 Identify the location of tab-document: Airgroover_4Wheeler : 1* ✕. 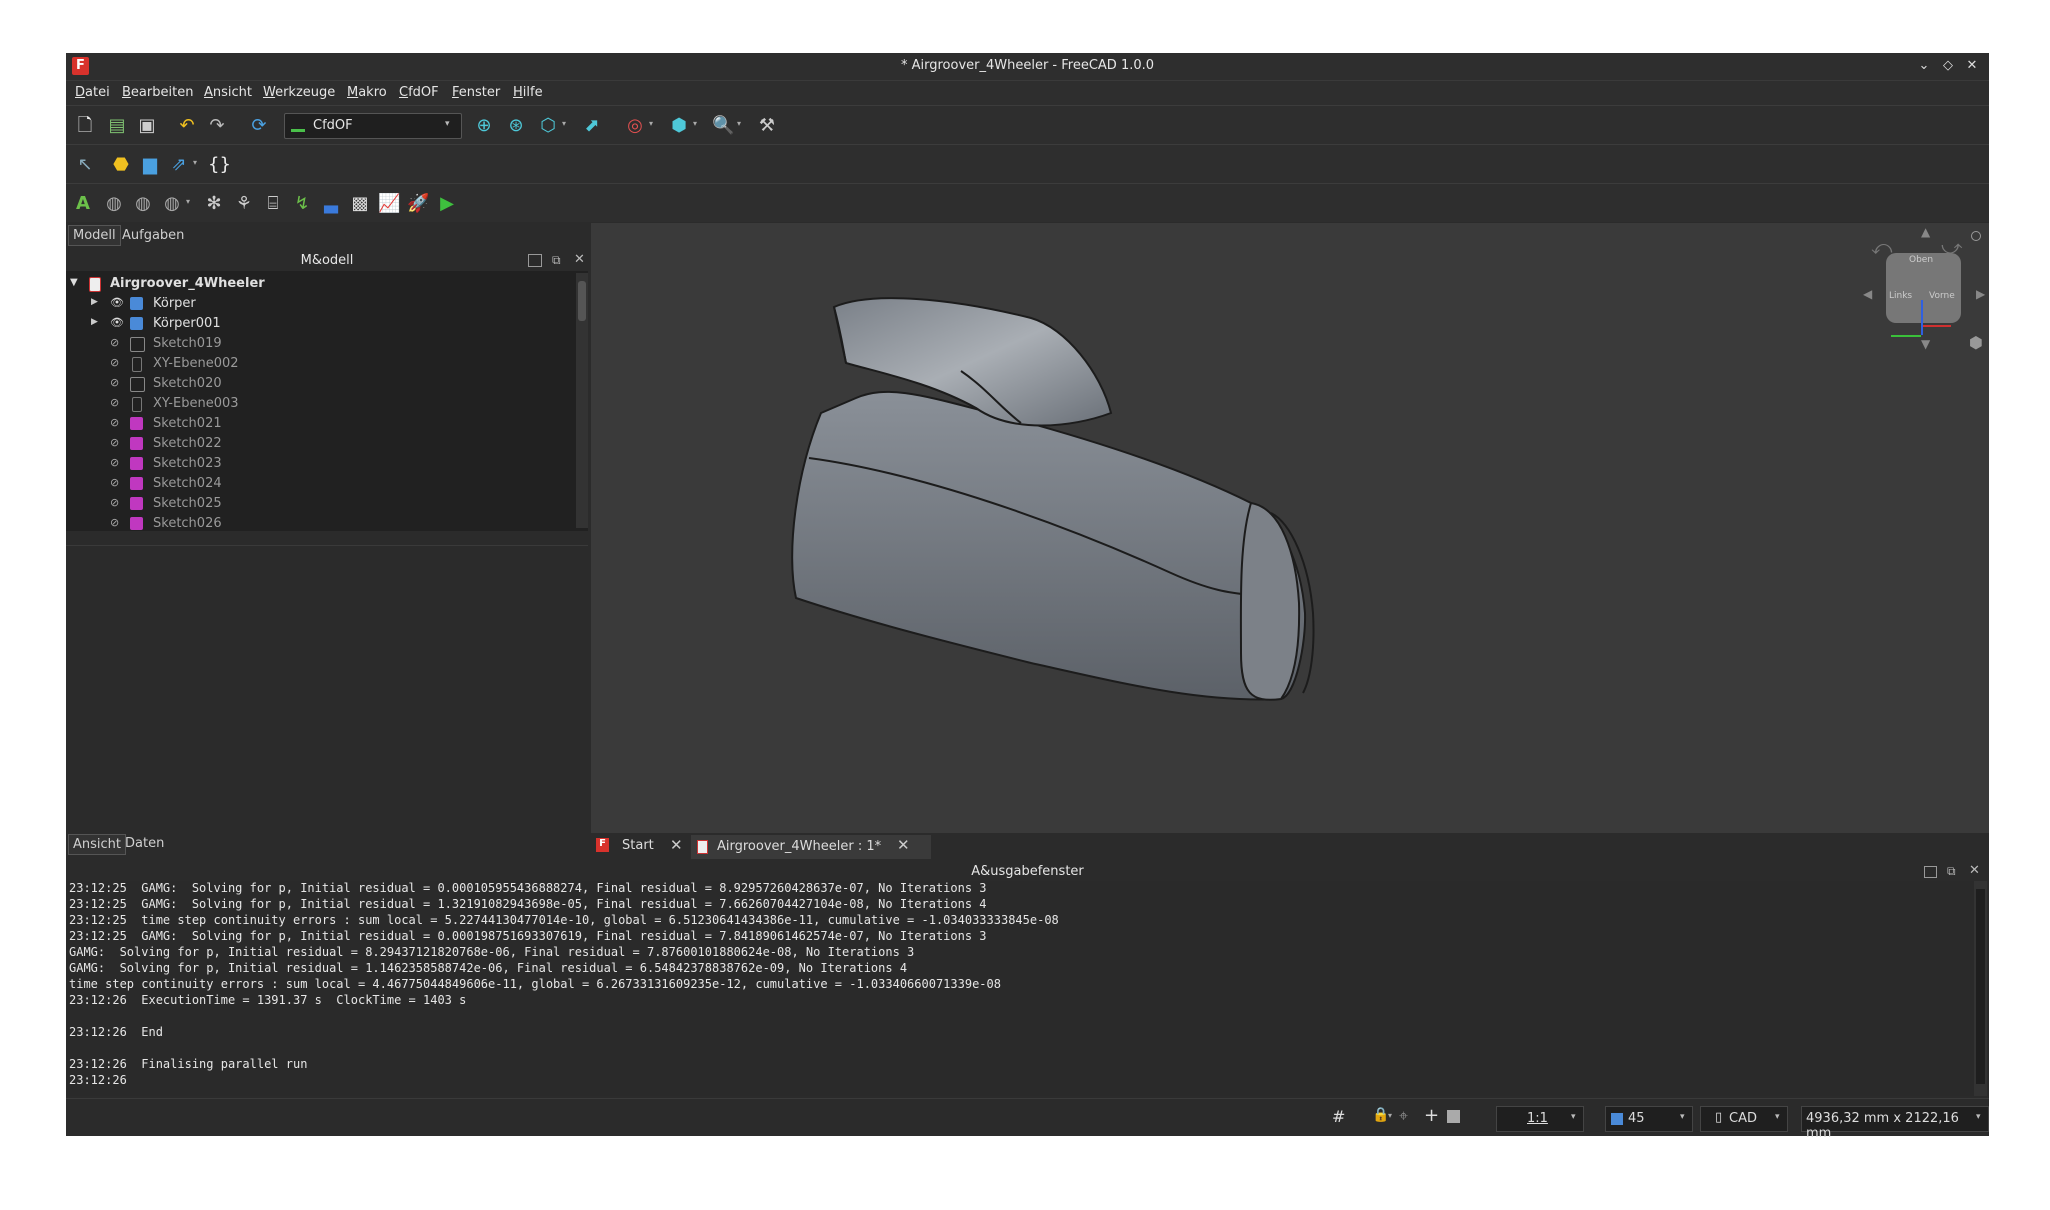
(811, 847).